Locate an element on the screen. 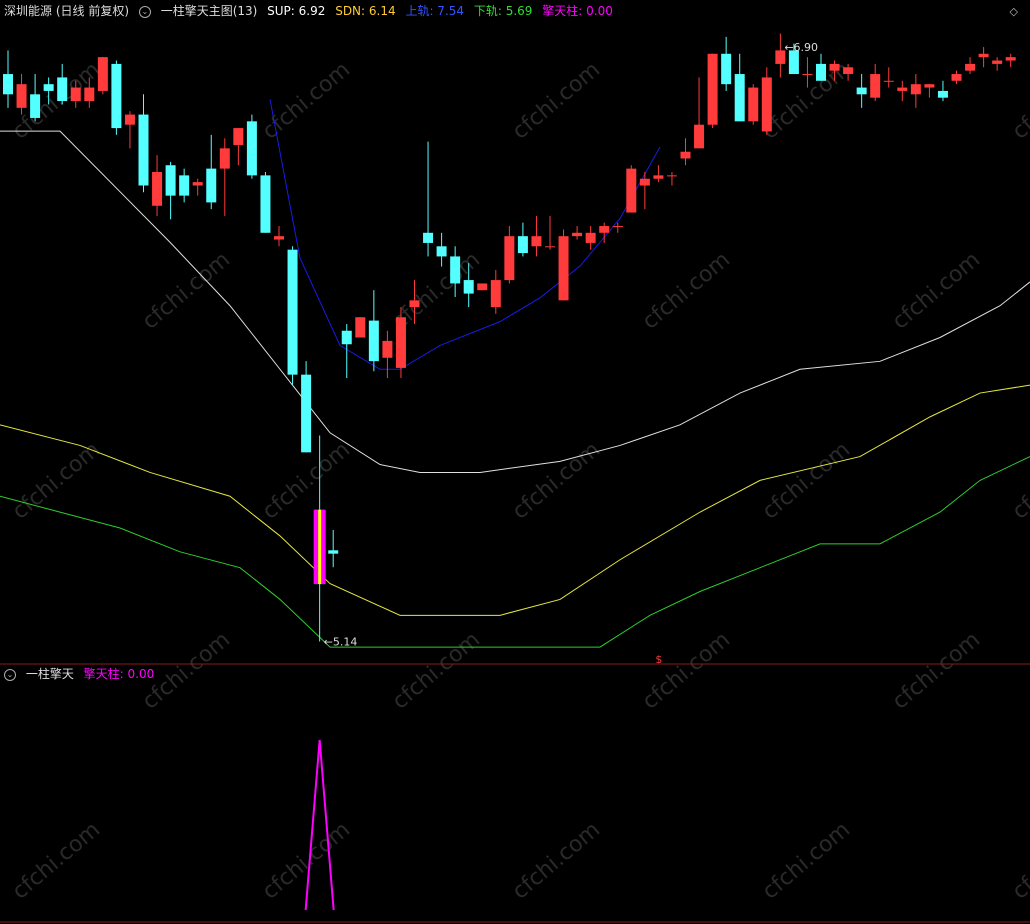  pillar-candle-stripe is located at coordinates (320, 547).